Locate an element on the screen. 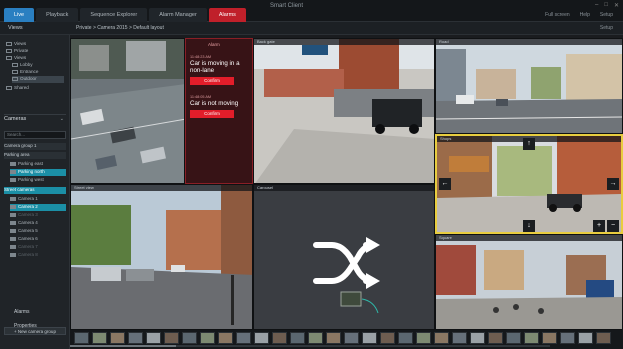  camera-item: Parking east is located at coordinates (38, 164).